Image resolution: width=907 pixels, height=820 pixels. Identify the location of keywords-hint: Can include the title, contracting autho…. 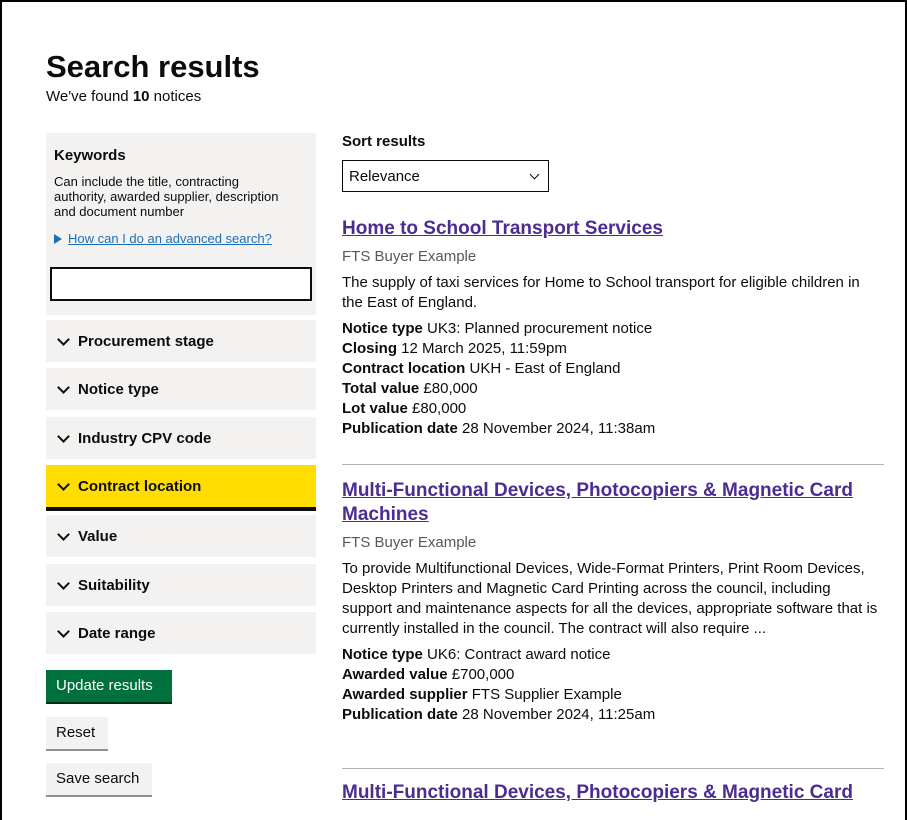
(166, 196).